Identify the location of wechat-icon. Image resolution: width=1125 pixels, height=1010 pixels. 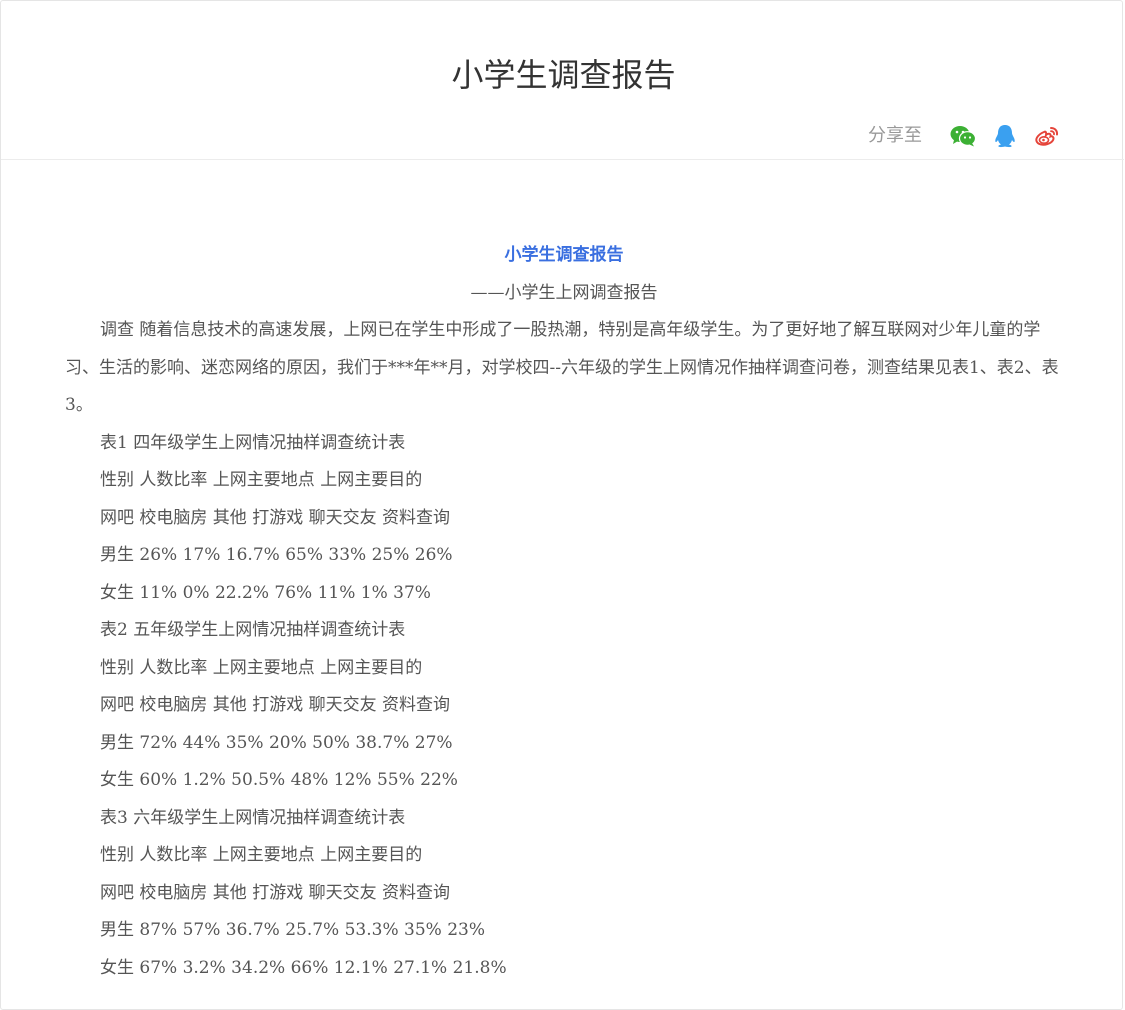
(963, 136).